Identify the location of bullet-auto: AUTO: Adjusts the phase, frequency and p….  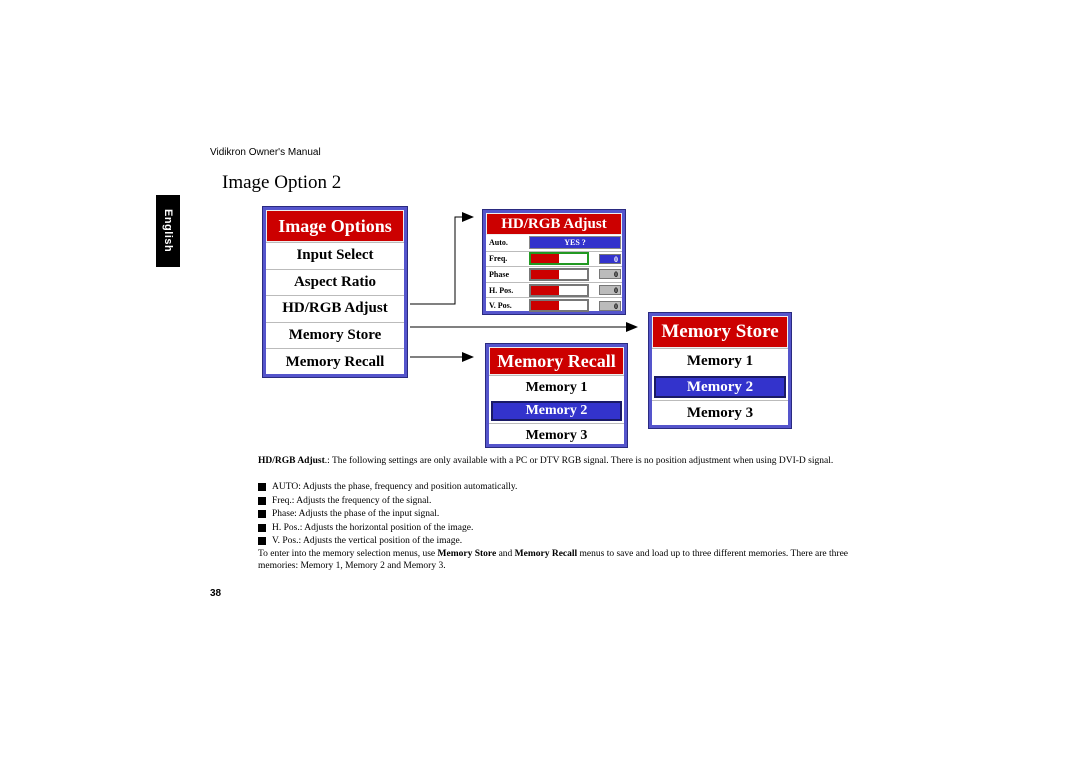
(387, 487).